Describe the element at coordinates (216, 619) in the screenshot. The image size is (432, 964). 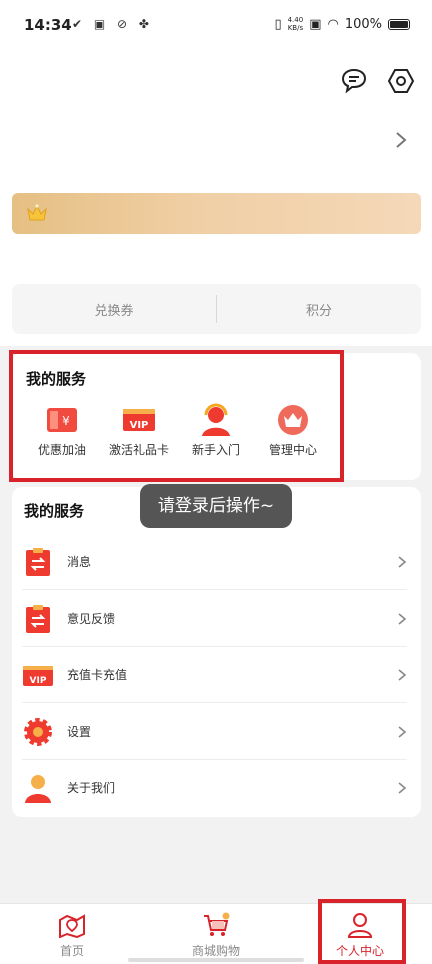
I see `list-item-feedback: 意见反馈` at that location.